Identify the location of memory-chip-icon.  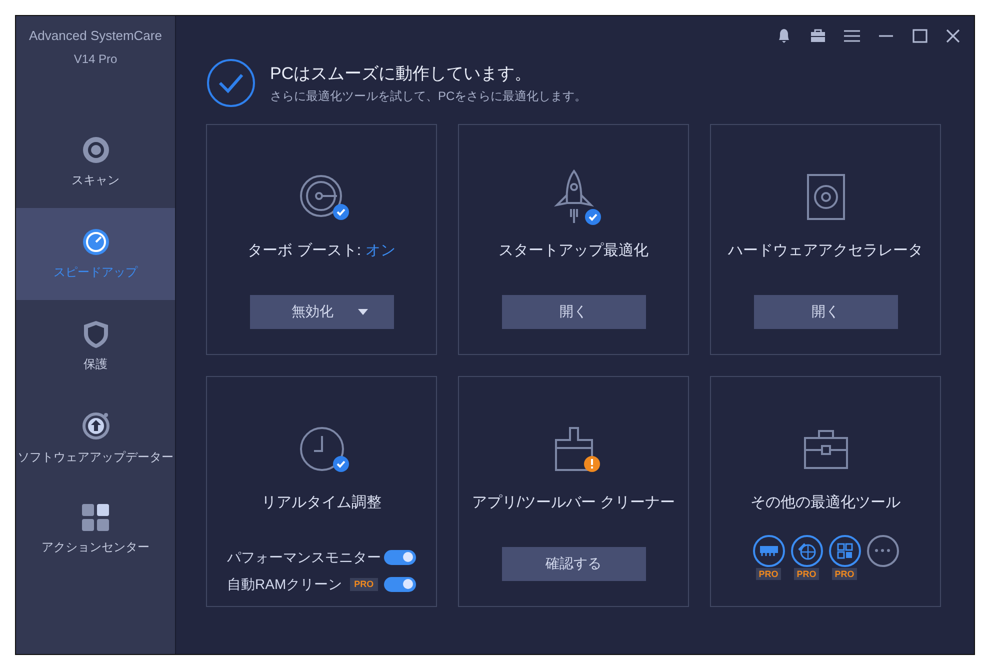
(769, 550).